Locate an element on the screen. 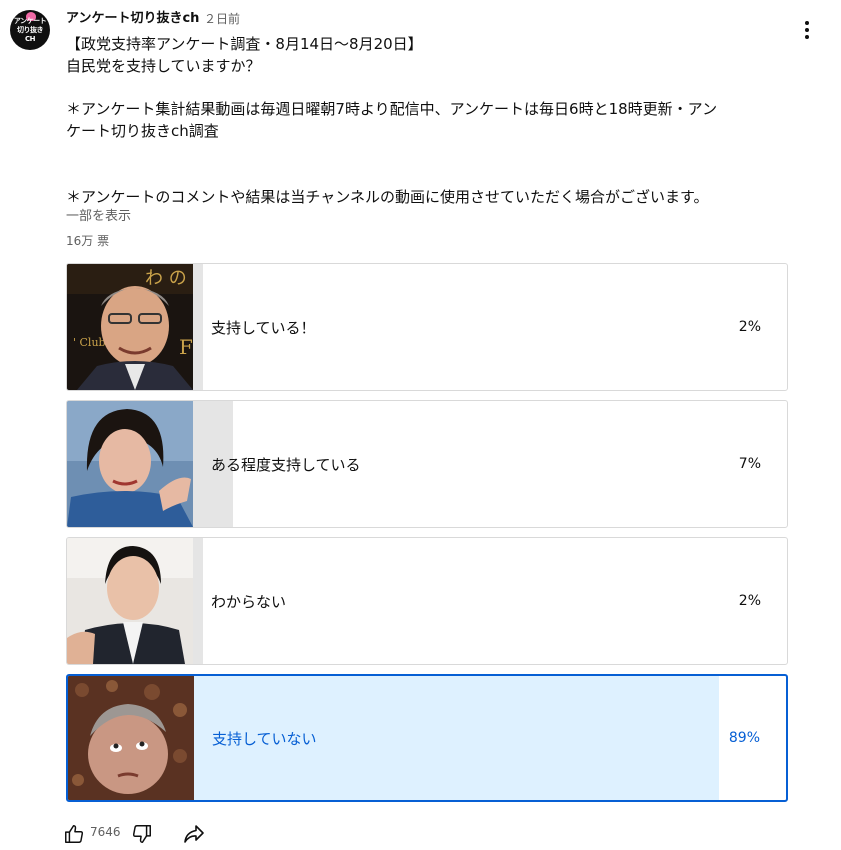 This screenshot has height=850, width=841. post-title: 【政党支持率アンケート調査・8月14日～8月20日】 is located at coordinates (244, 44).